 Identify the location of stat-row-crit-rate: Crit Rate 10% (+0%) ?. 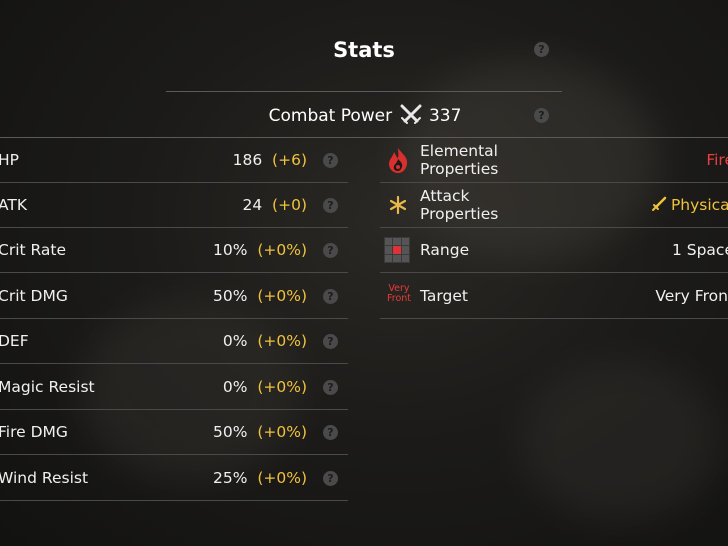
(174, 250).